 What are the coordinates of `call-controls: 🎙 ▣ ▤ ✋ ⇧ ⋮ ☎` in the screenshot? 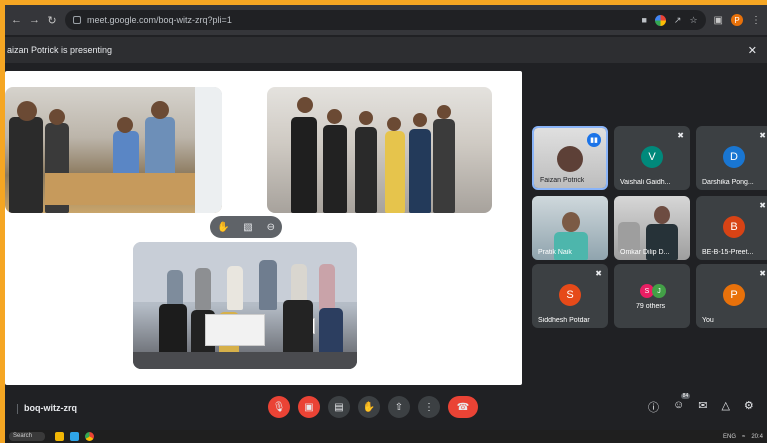 It's located at (373, 407).